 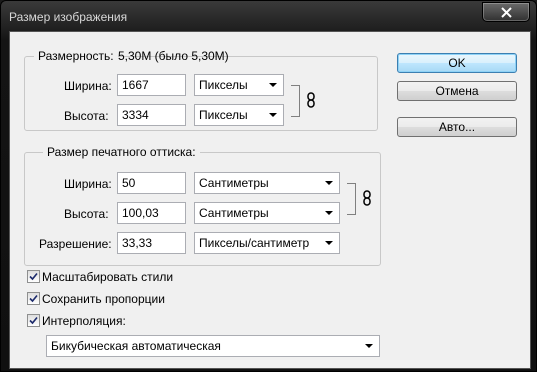 I want to click on doc-height-label: Высота:, so click(x=86, y=214).